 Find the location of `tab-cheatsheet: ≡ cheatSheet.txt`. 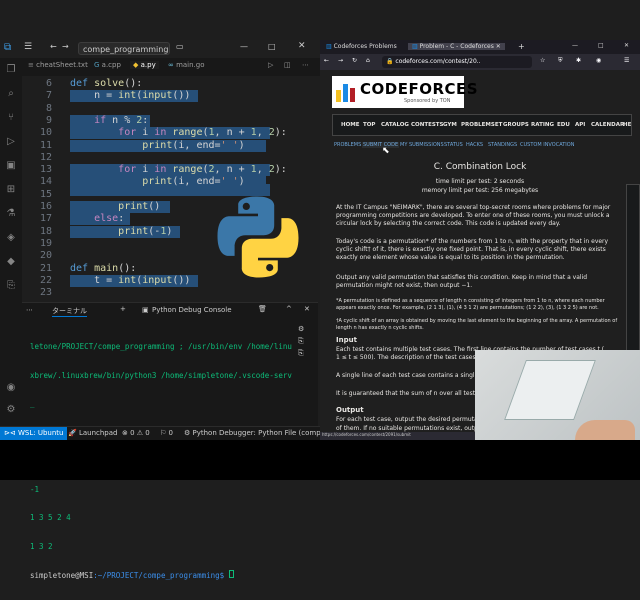

tab-cheatsheet: ≡ cheatSheet.txt is located at coordinates (58, 65).